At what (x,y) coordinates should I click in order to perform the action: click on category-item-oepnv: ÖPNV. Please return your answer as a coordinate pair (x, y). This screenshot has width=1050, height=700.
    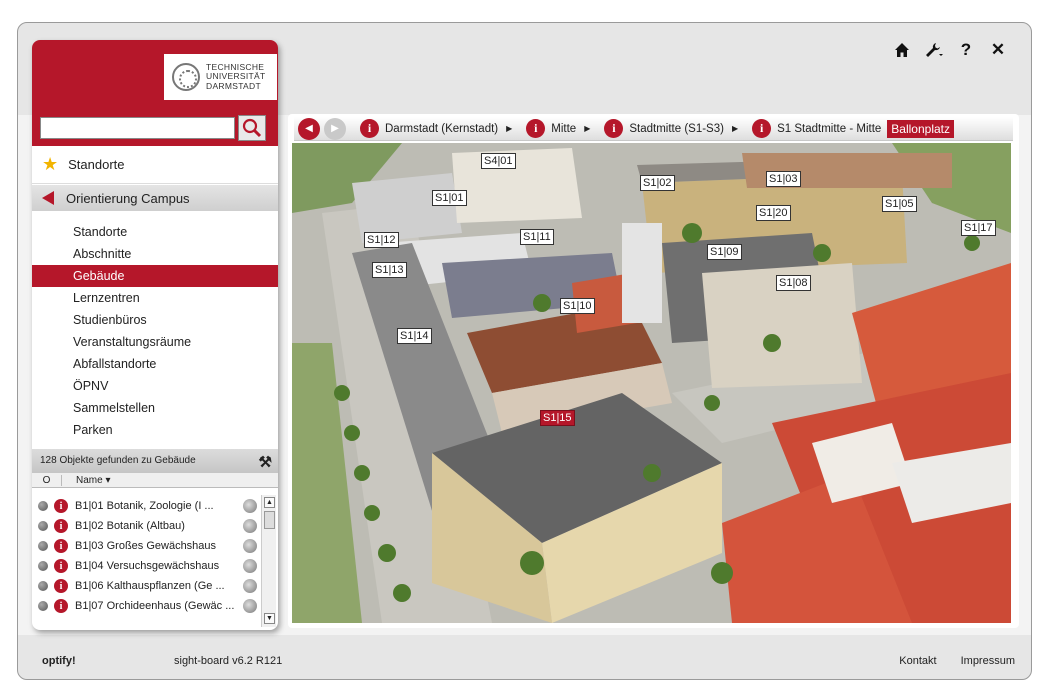
    Looking at the image, I should click on (155, 386).